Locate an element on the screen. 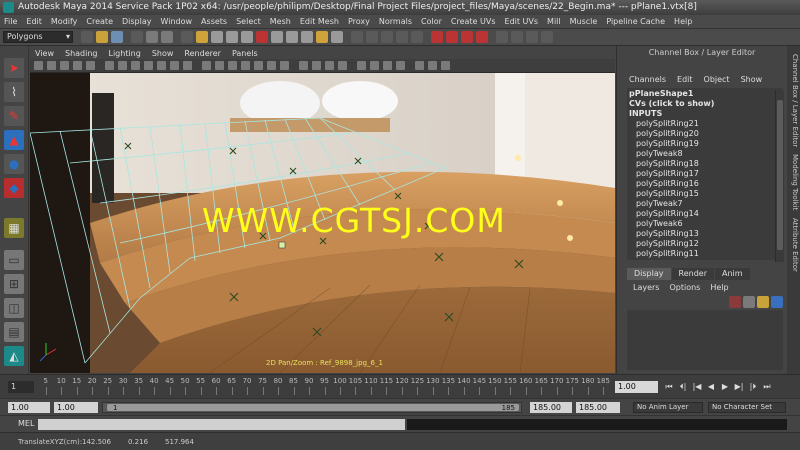 This screenshot has height=450, width=800. mel-label: MEL is located at coordinates (26, 423).